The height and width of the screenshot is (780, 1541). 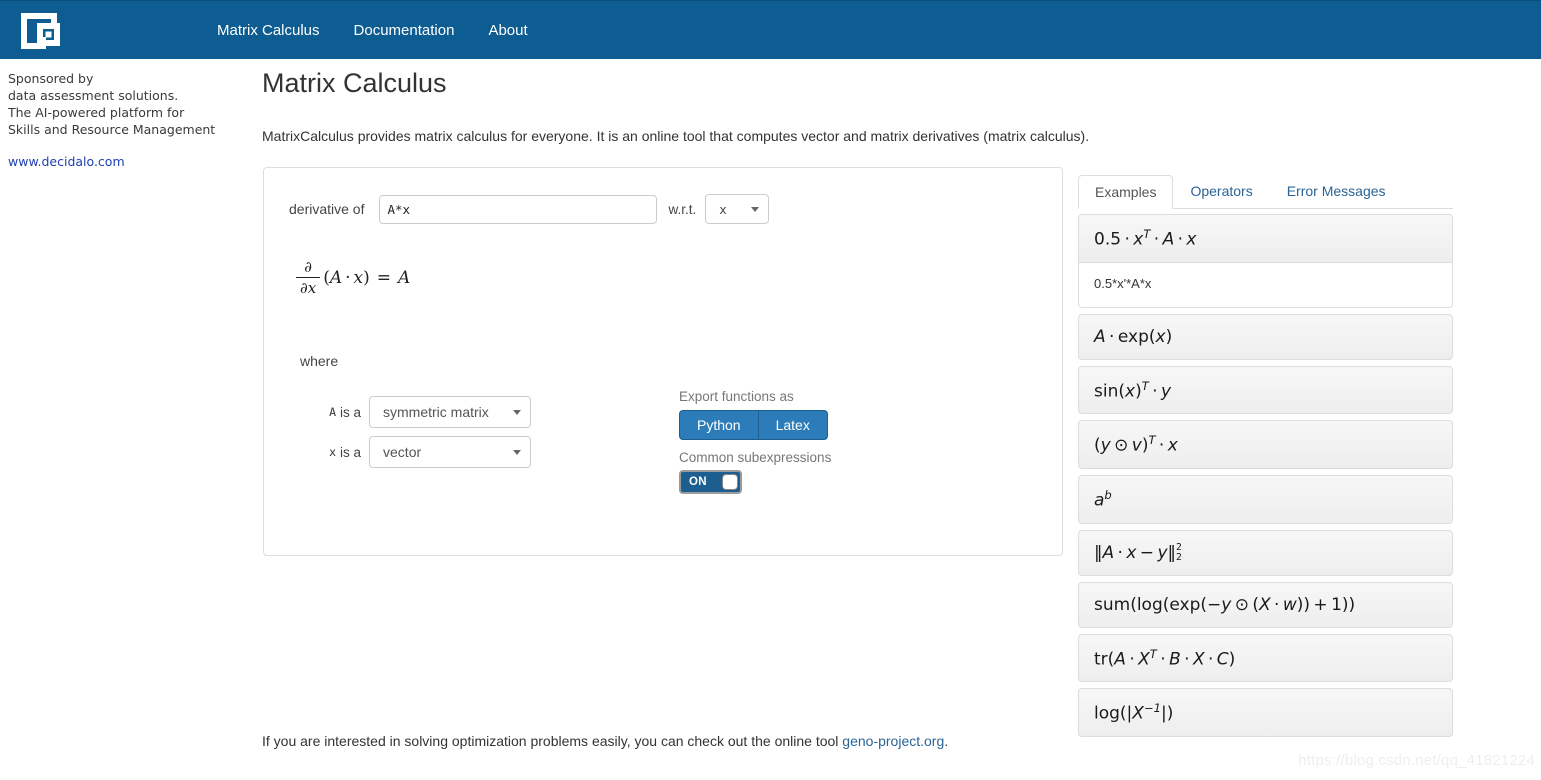 I want to click on example-formula: (y ⊙ v)T · x, so click(x=1136, y=444).